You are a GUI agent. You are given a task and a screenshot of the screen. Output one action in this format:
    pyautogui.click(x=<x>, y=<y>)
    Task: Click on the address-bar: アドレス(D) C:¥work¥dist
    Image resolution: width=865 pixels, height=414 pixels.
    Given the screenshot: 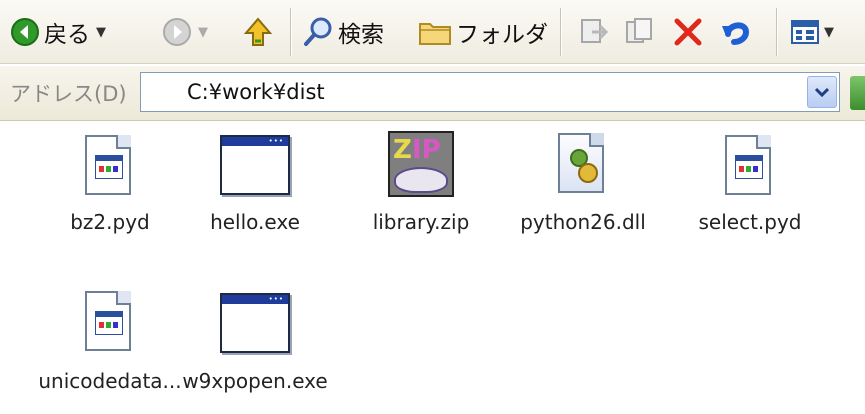 What is the action you would take?
    pyautogui.click(x=432, y=93)
    